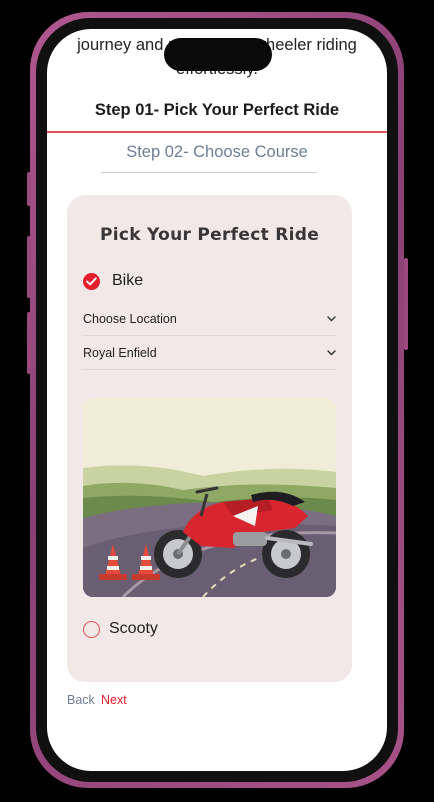 This screenshot has width=434, height=802. Describe the element at coordinates (128, 280) in the screenshot. I see `bike-option-label: Bike` at that location.